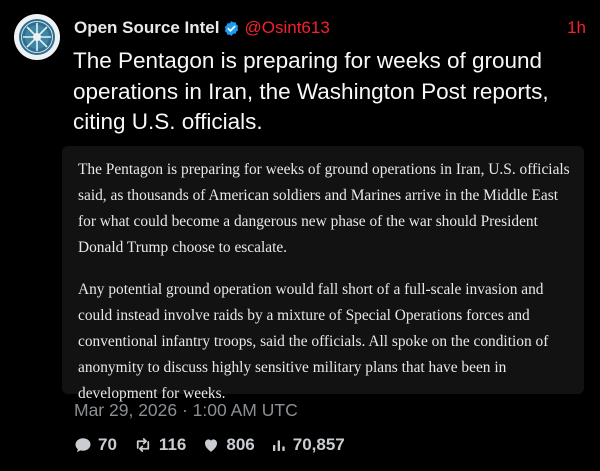 The height and width of the screenshot is (471, 600). Describe the element at coordinates (278, 445) in the screenshot. I see `views-chart-icon` at that location.